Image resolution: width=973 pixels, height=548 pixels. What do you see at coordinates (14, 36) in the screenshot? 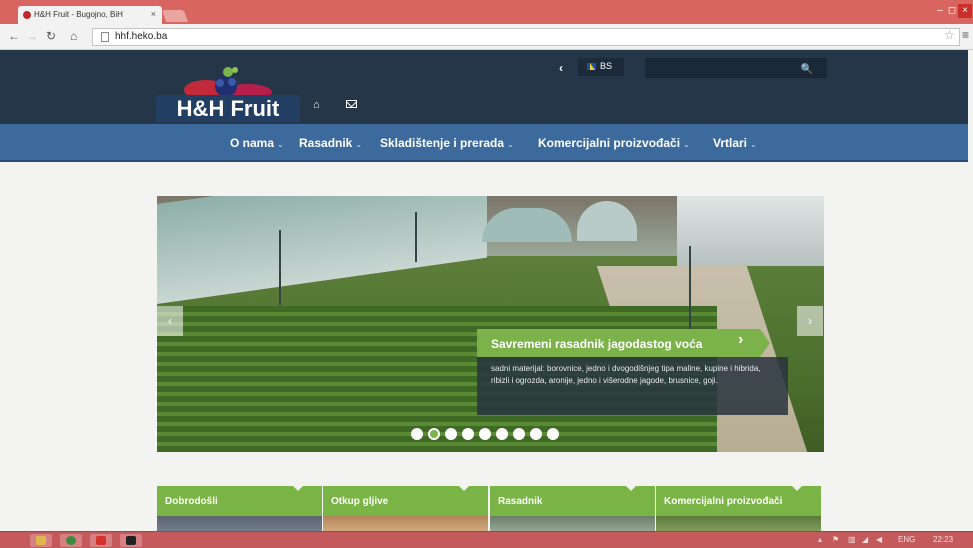
I see `back-arrow-icon: ←` at bounding box center [14, 36].